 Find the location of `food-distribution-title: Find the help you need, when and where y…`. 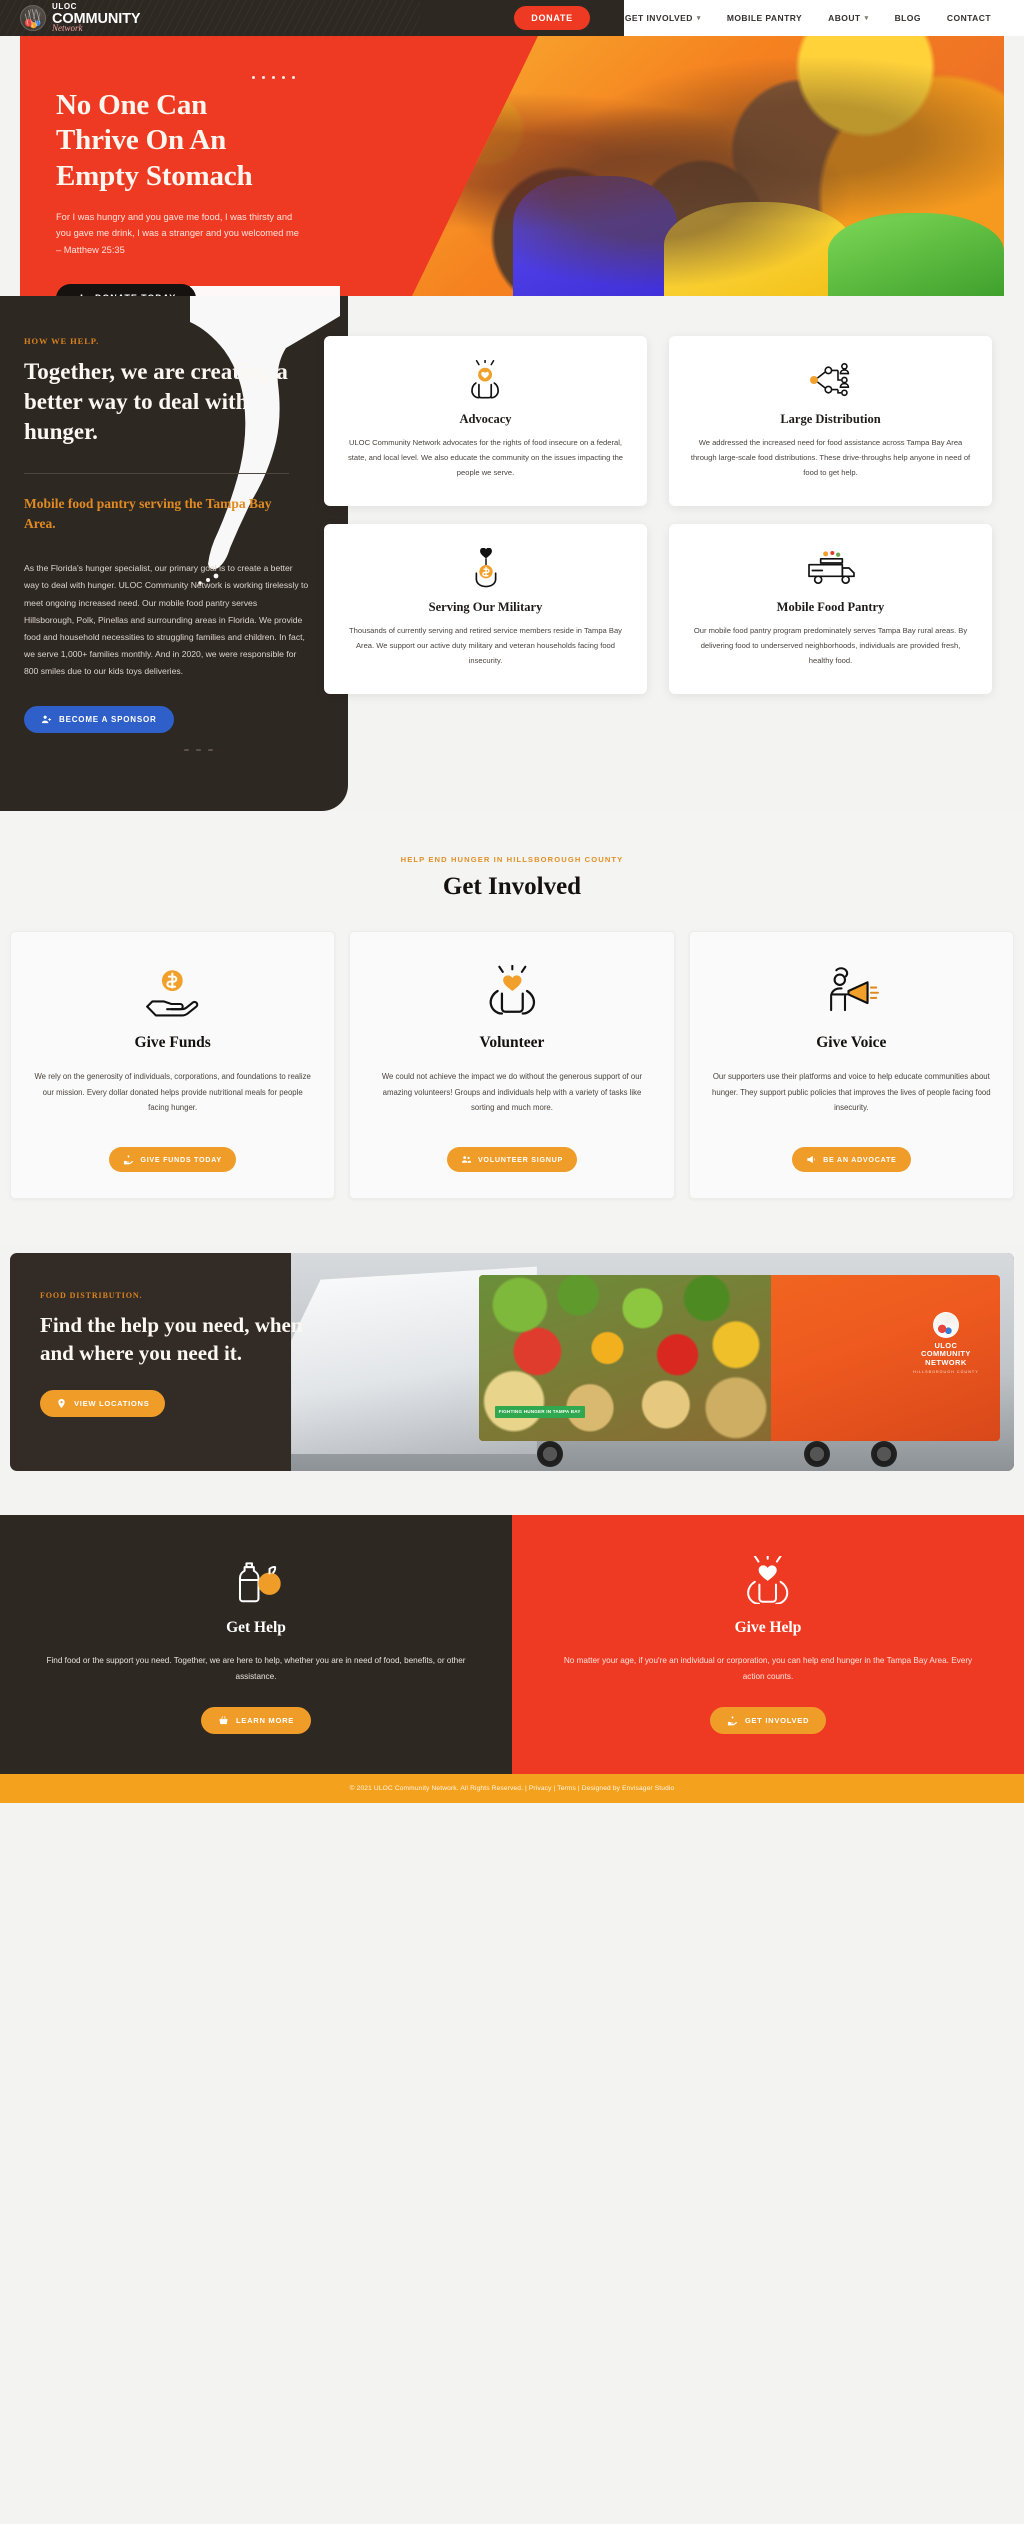

food-distribution-title: Find the help you need, when and where y… is located at coordinates (171, 1339).